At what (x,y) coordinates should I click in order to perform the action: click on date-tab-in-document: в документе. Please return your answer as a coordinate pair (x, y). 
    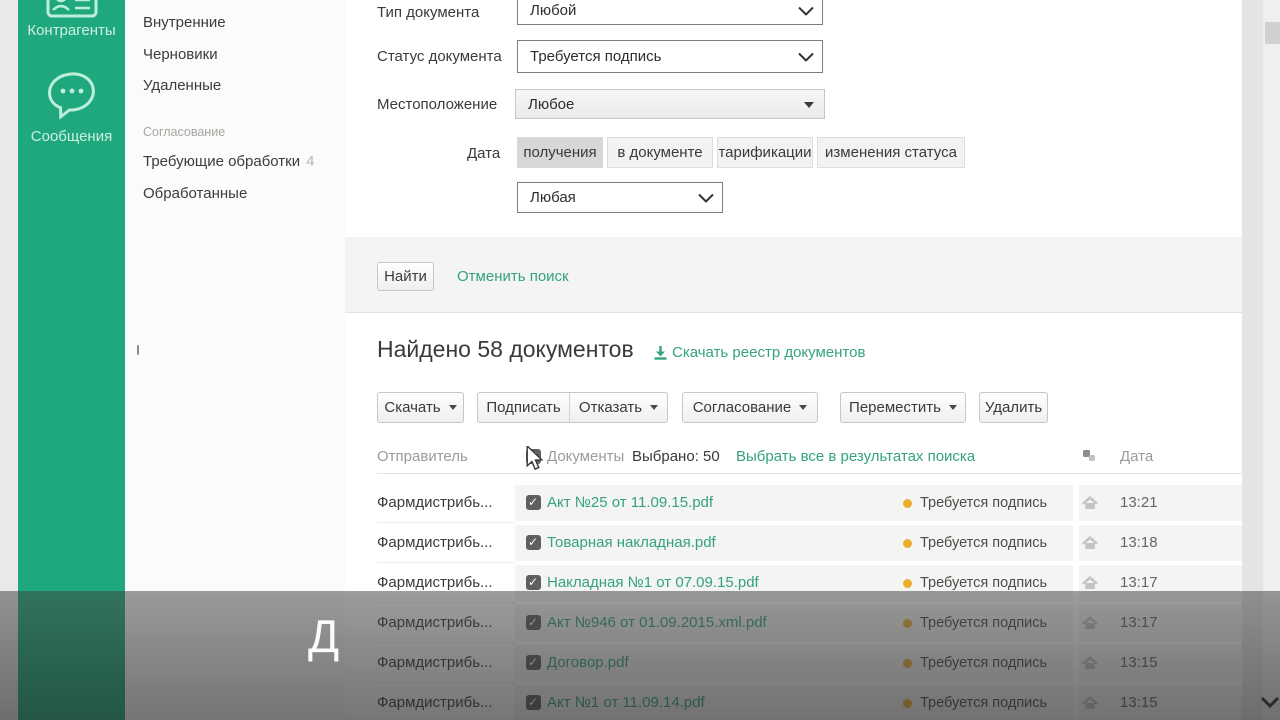
    Looking at the image, I should click on (660, 152).